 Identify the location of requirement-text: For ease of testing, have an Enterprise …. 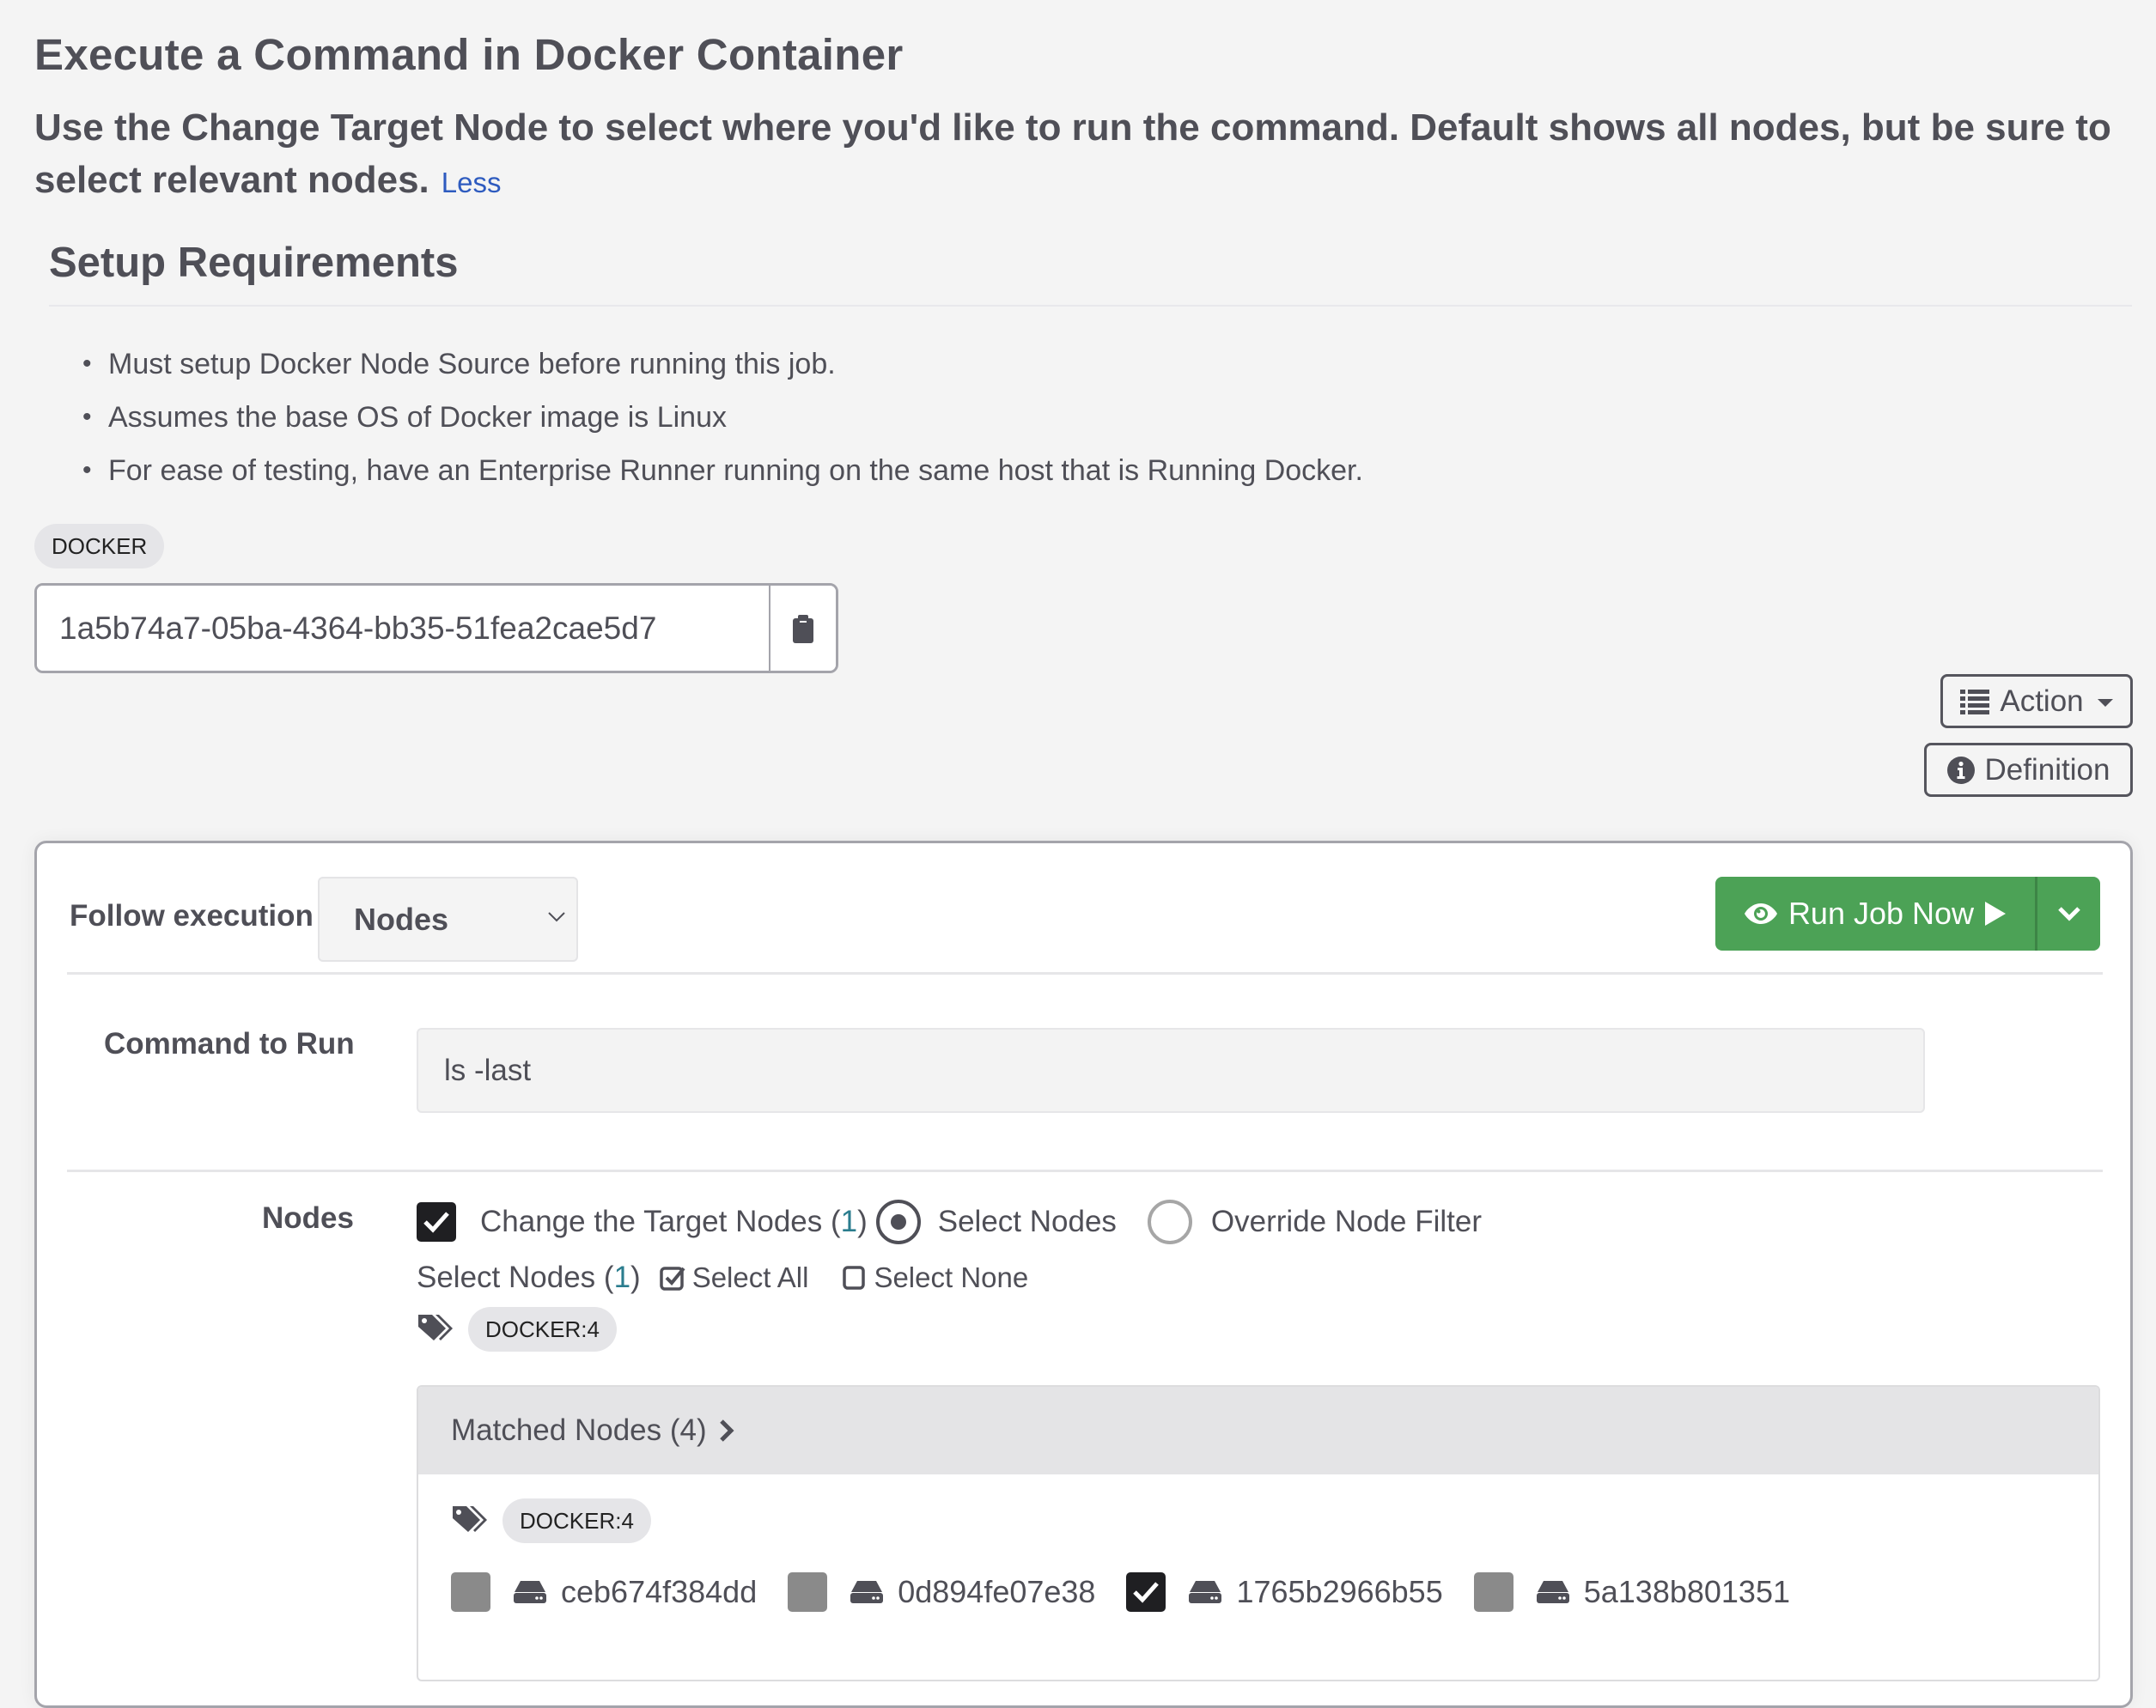
(735, 470).